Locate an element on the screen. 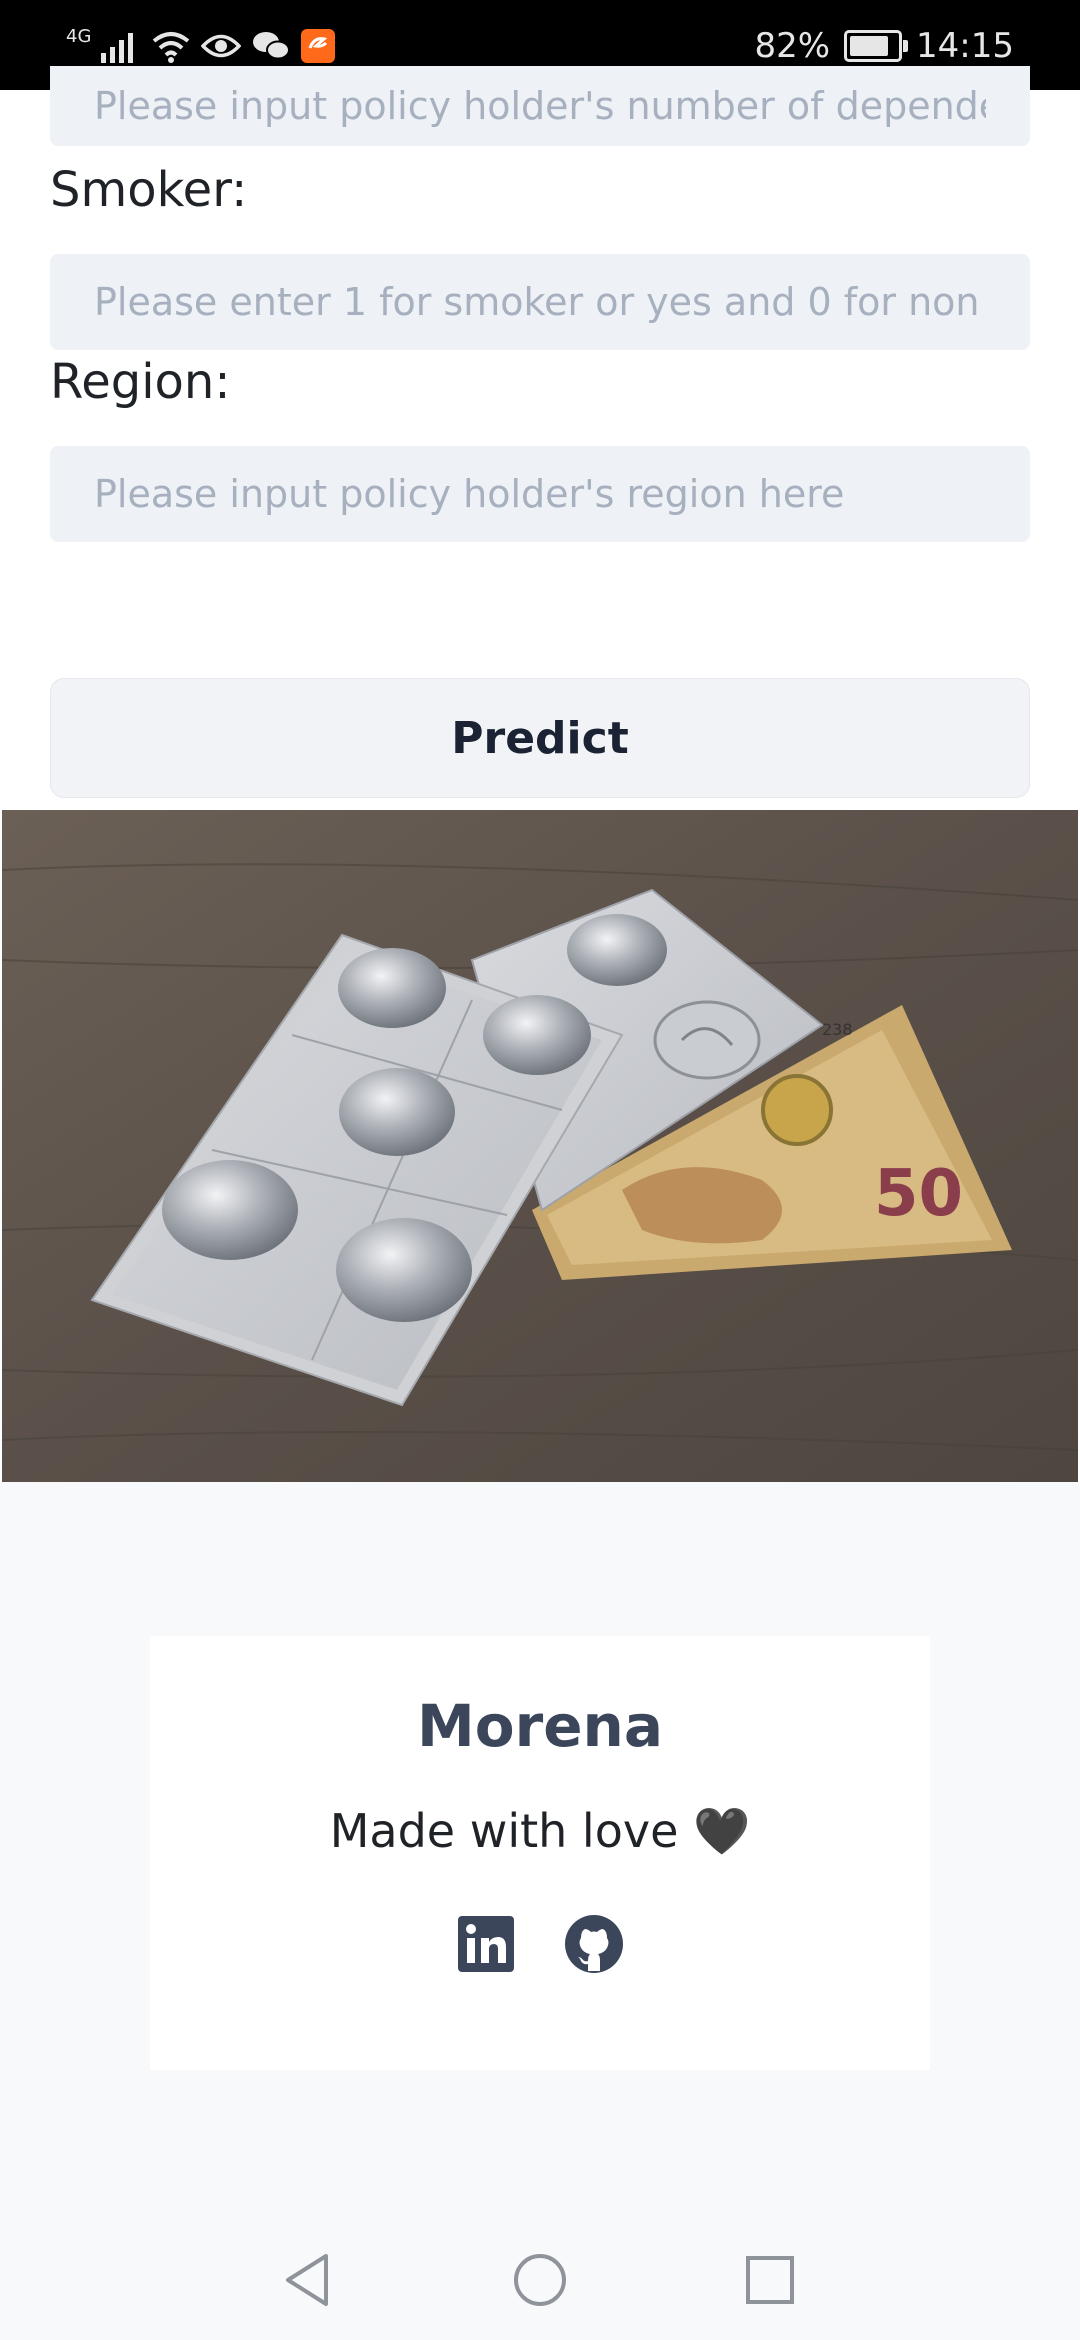 Image resolution: width=1080 pixels, height=2340 pixels. predict-button: Predict is located at coordinates (540, 738).